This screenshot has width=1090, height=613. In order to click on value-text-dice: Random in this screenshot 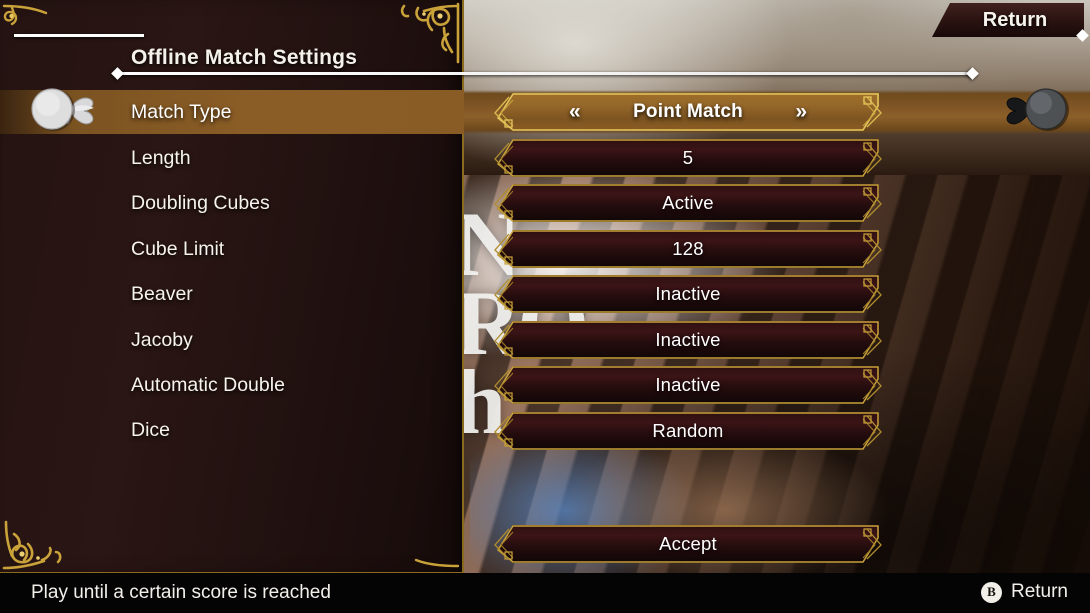, I will do `click(688, 430)`.